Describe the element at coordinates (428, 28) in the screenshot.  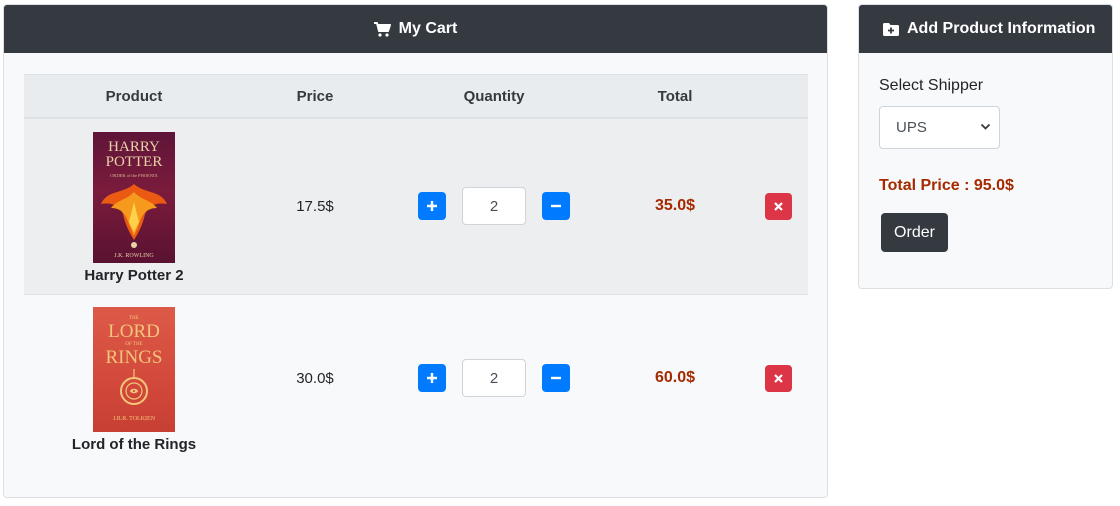
I see `cart-title: My Cart` at that location.